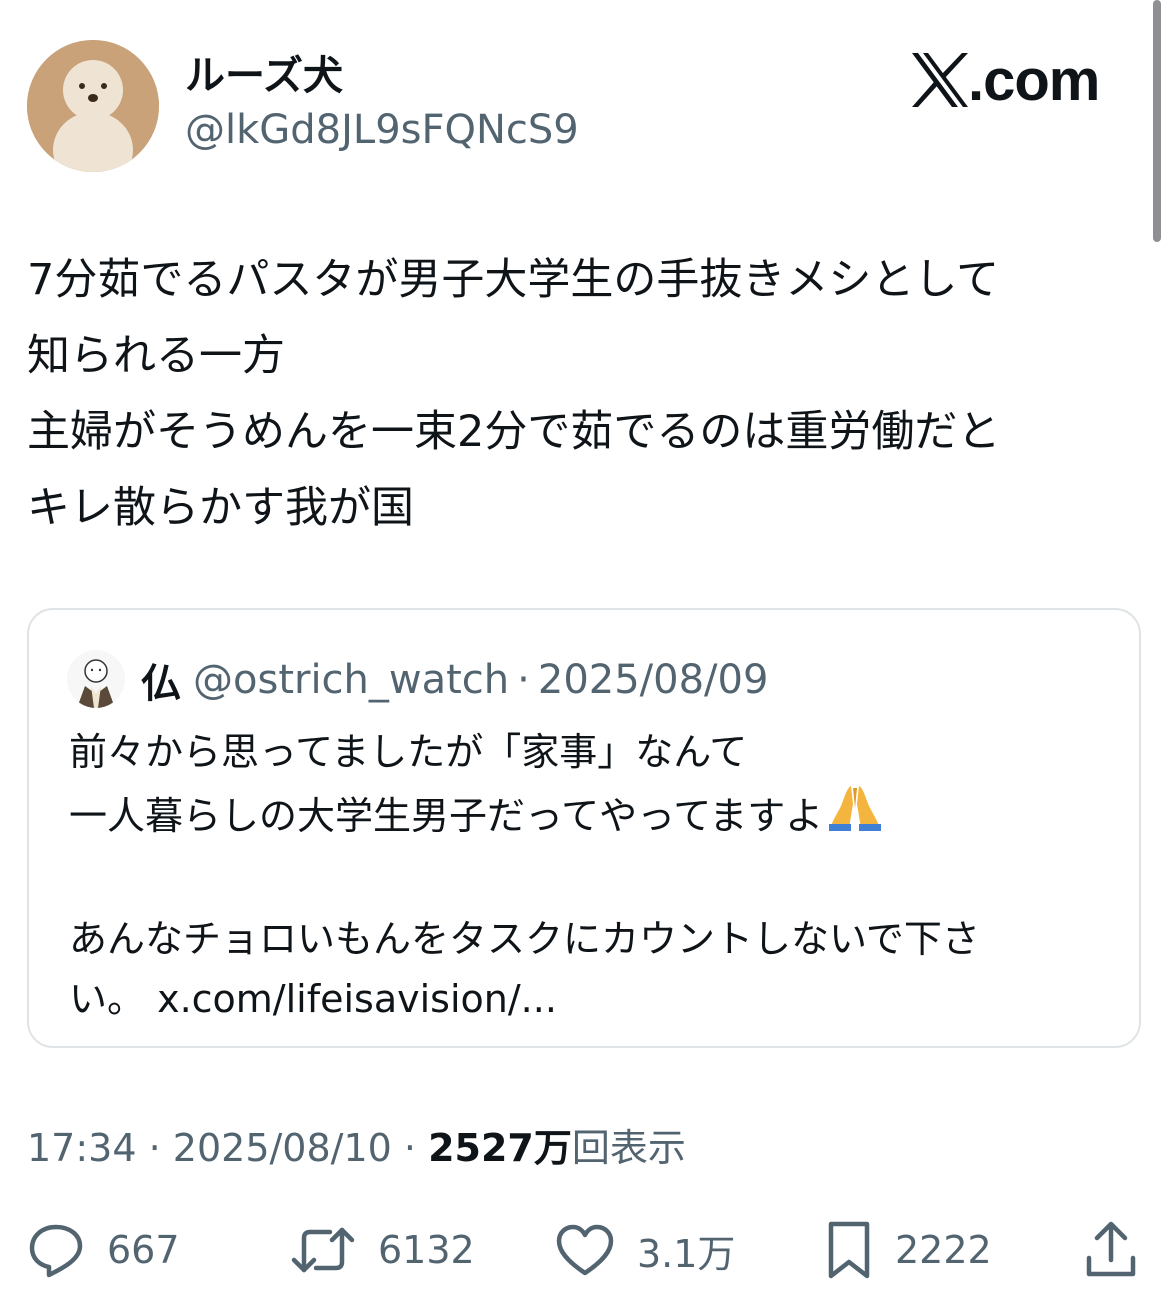  I want to click on action-bar: 667 6132 3.1万 2222, so click(585, 1250).